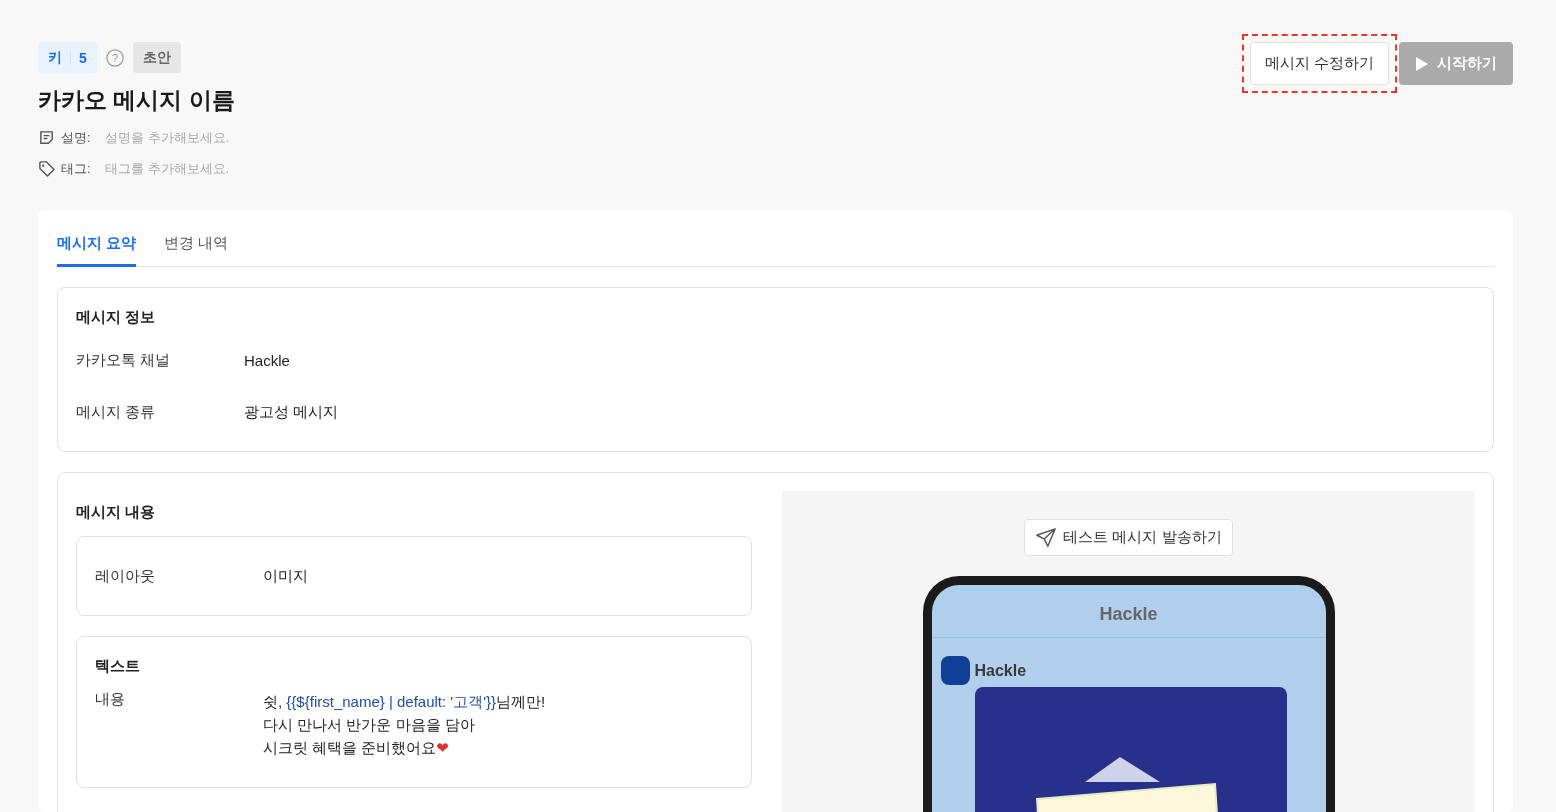  I want to click on send-icon, so click(1046, 537).